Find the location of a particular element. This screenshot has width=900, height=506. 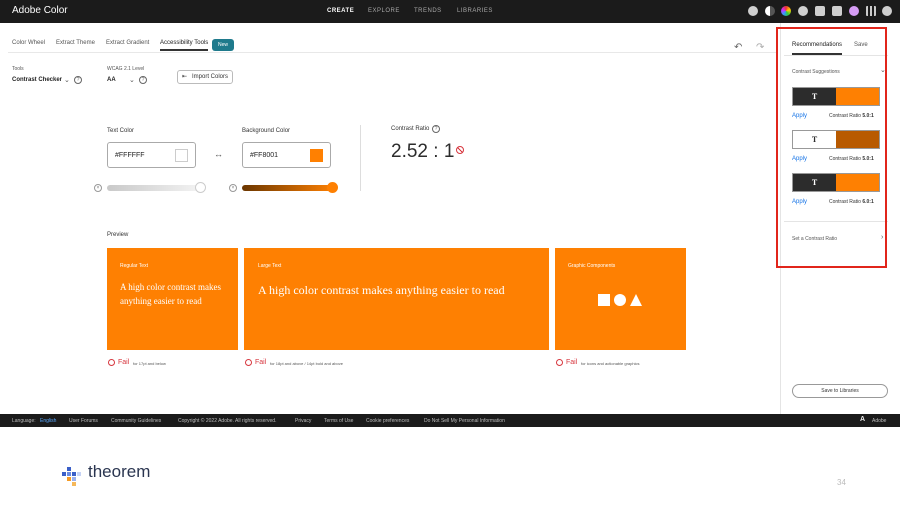

text-color-label: Text Color is located at coordinates (121, 131).